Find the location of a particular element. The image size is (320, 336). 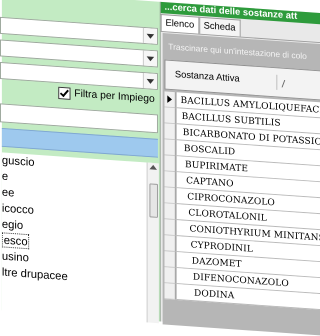

list-item-label: e is located at coordinates (5, 176).